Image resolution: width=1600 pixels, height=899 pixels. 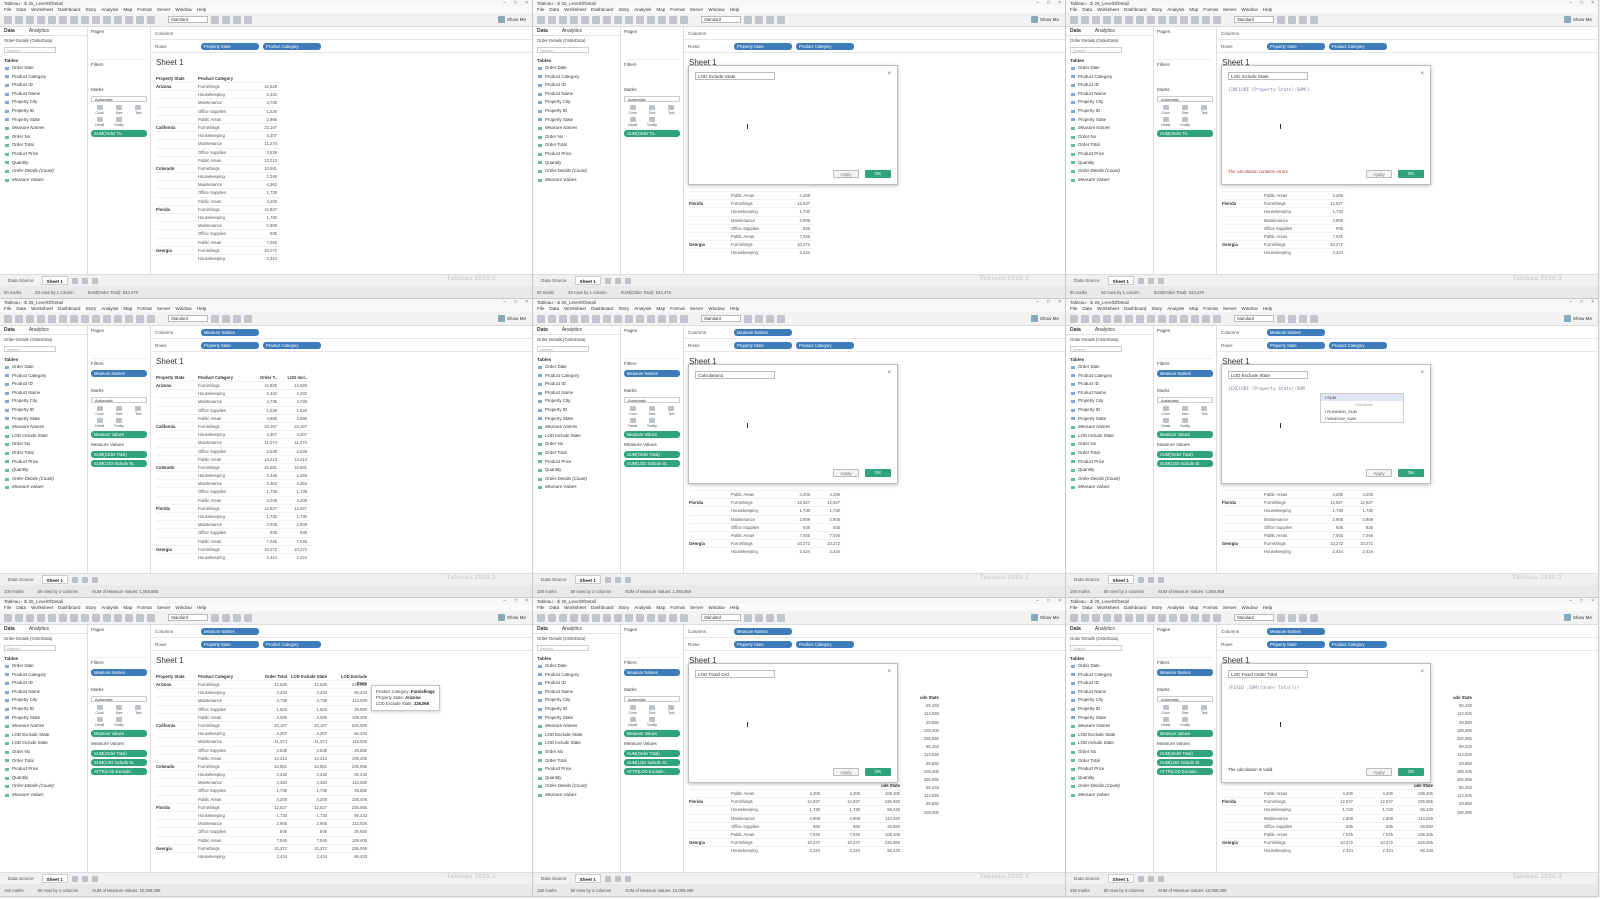 What do you see at coordinates (224, 500) in the screenshot?
I see `category-cell: Public Areas` at bounding box center [224, 500].